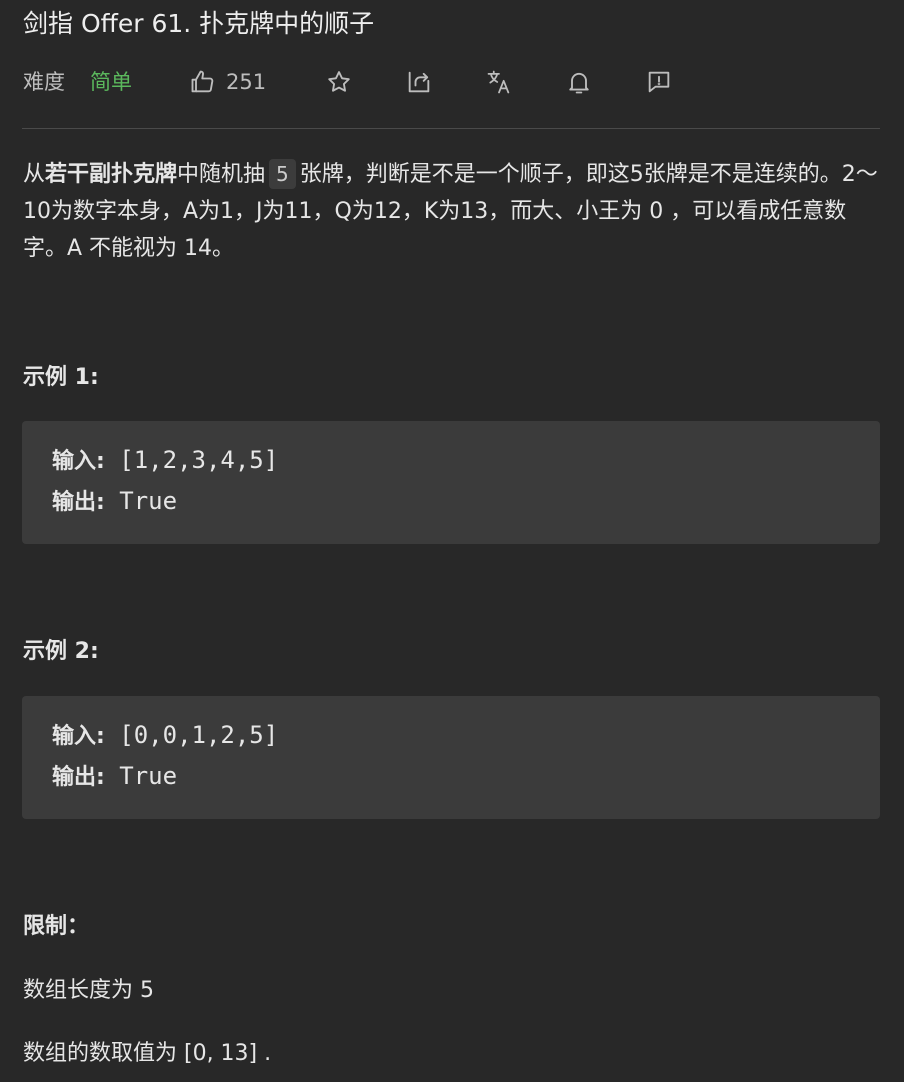 The height and width of the screenshot is (1082, 904). What do you see at coordinates (451, 482) in the screenshot?
I see `example-1-code-block: 输入: [1,2,3,4,5] 输出: True` at bounding box center [451, 482].